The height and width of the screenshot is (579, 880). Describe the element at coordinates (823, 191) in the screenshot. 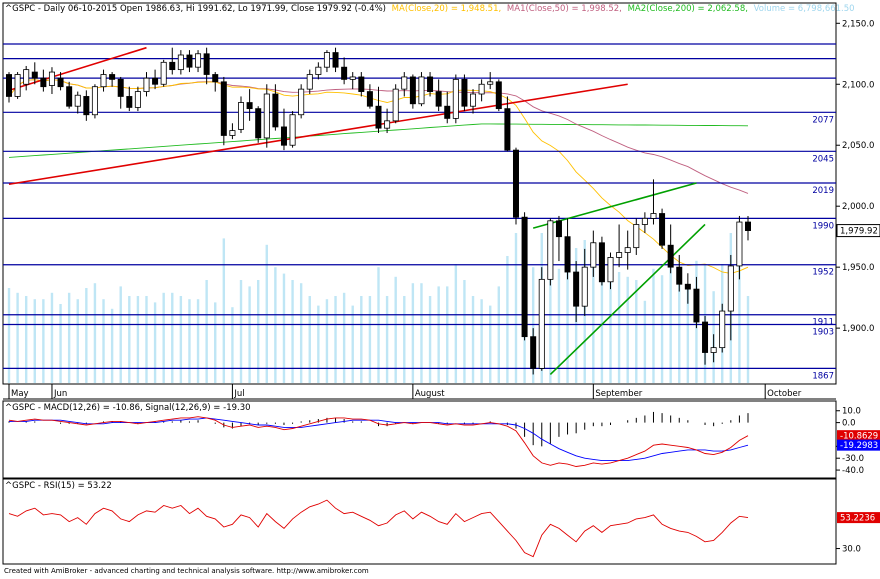

I see `level-label: 2019` at that location.